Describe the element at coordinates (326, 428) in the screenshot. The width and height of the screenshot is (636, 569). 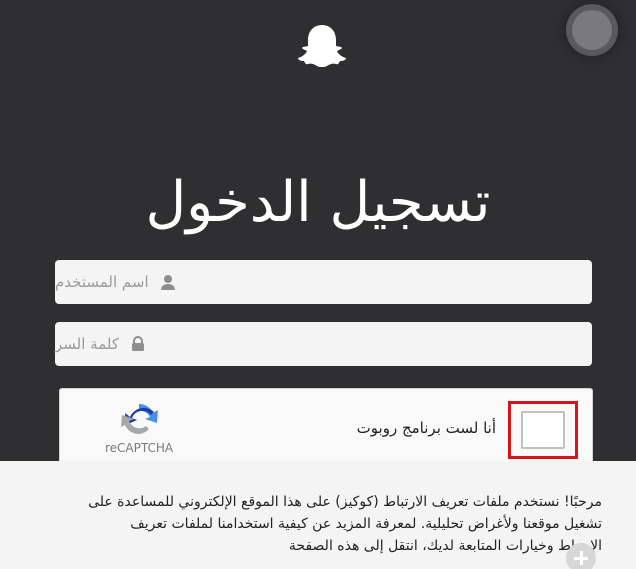
I see `recaptcha-widget: reCAPTCHA أنا لست برنامج روبوت` at that location.